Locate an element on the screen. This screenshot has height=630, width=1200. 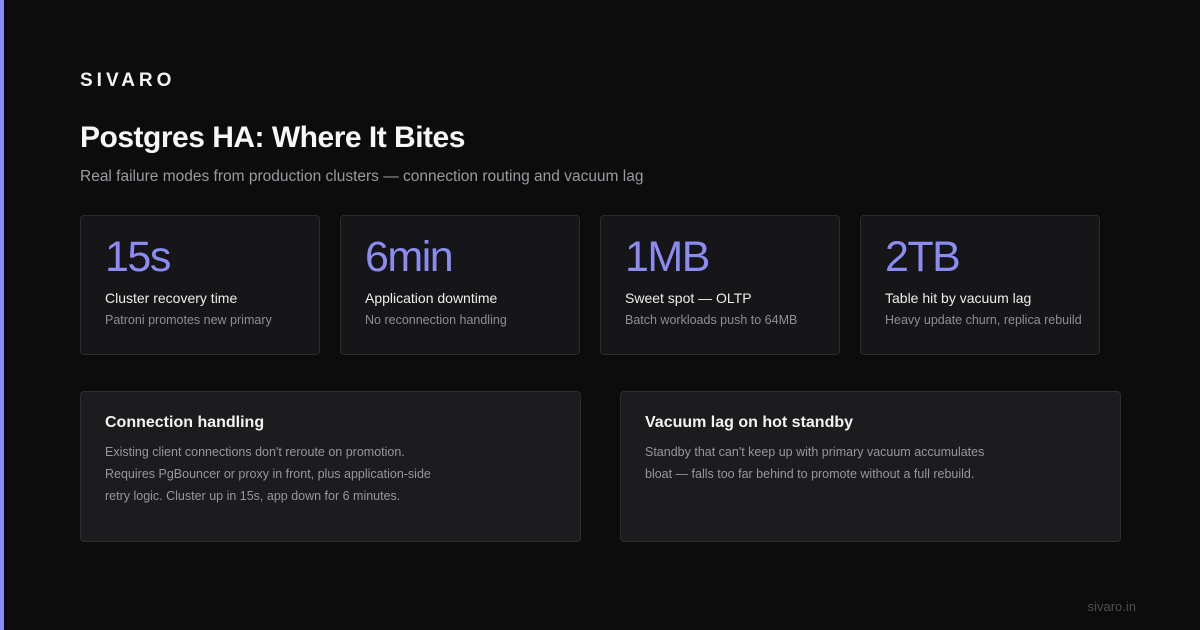
panel-title: Connection handling is located at coordinates (185, 422).